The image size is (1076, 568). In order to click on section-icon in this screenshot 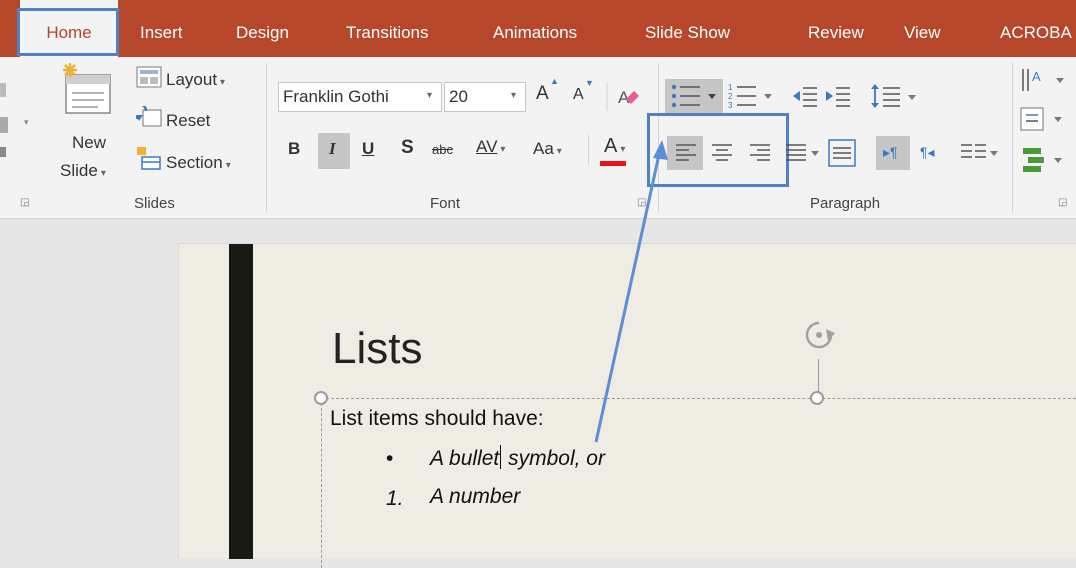, I will do `click(149, 158)`.